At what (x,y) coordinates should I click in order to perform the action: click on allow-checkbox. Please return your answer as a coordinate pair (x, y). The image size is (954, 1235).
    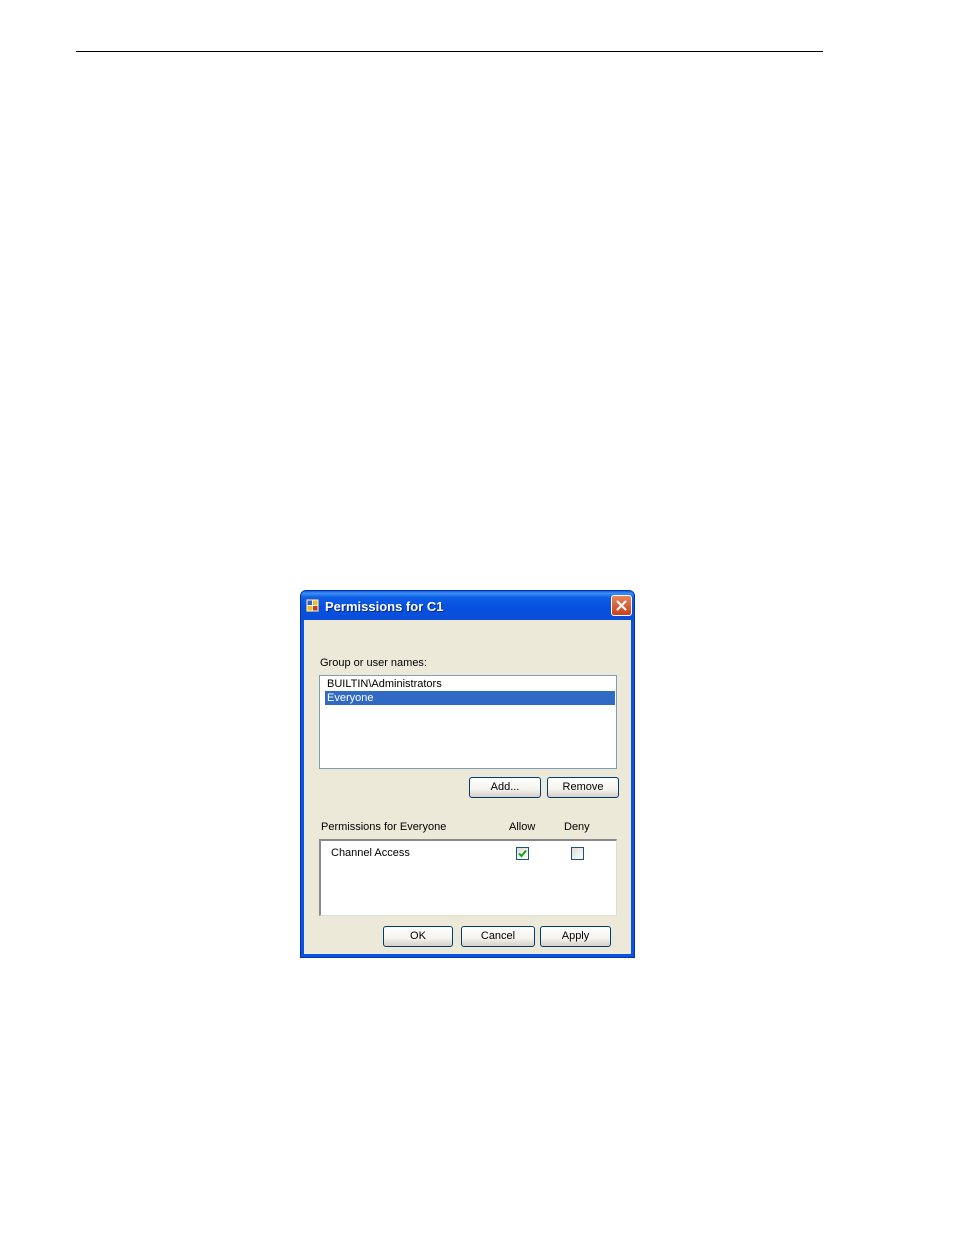
    Looking at the image, I should click on (522, 853).